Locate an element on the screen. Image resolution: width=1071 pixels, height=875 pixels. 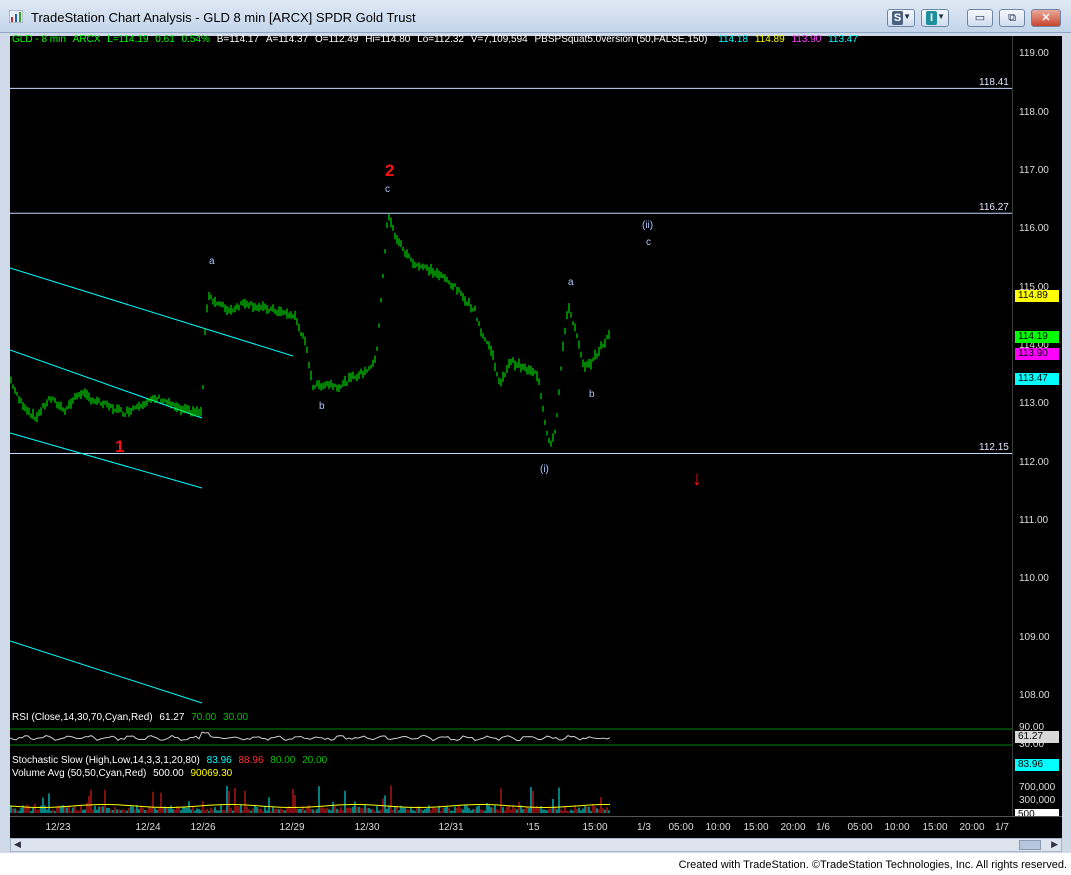
scroll-thumb is located at coordinates (1030, 845).